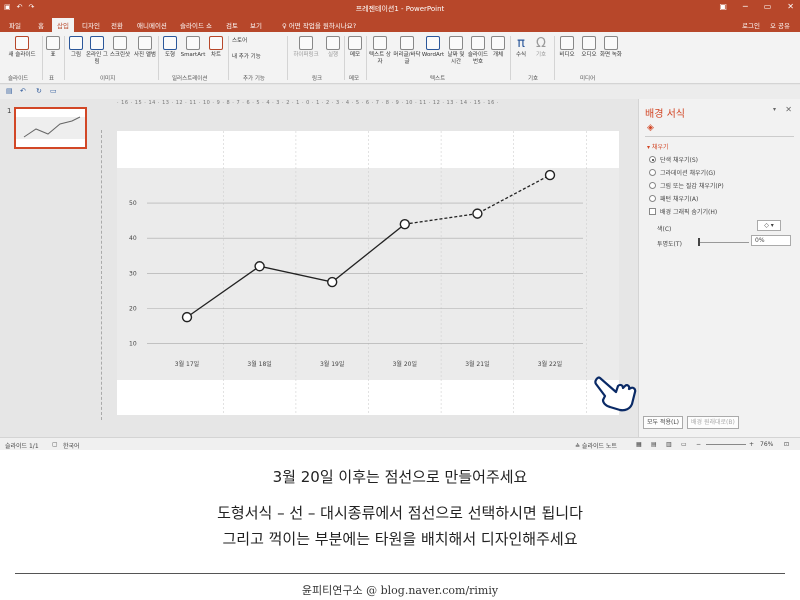 The width and height of the screenshot is (800, 600). I want to click on tab-file: 파일, so click(15, 25).